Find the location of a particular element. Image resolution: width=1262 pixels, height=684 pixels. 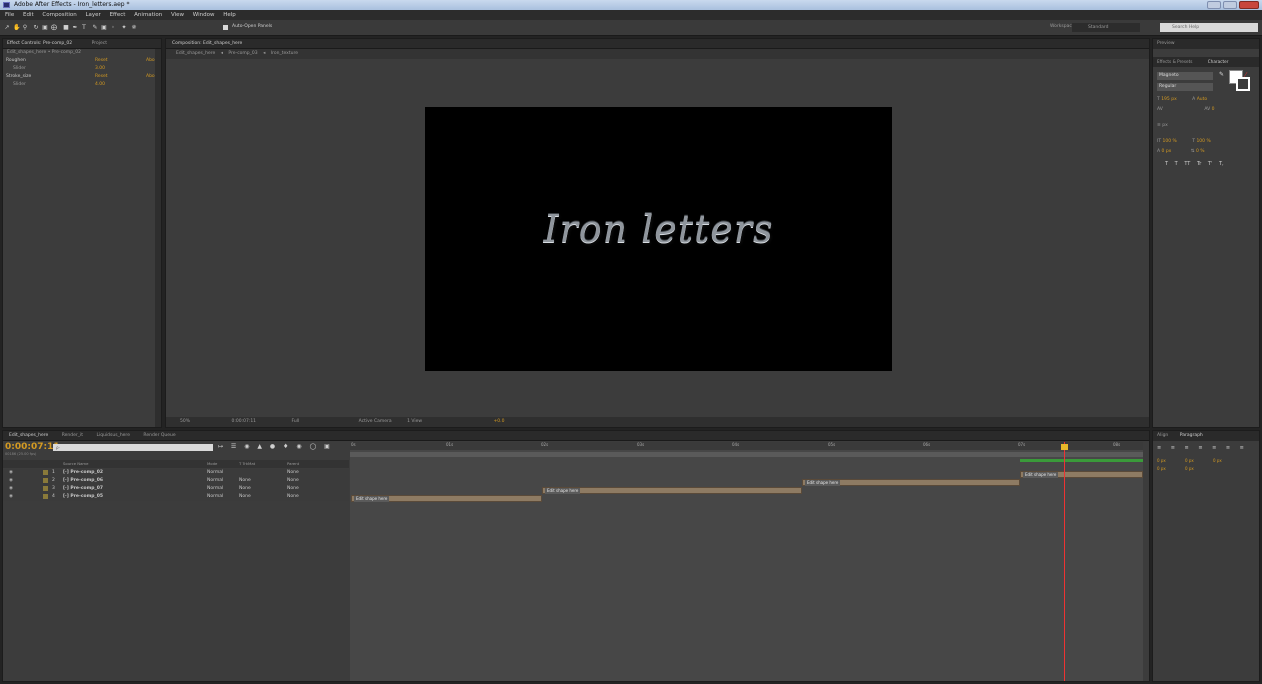

camera-tool-icon: ▣ is located at coordinates (45, 27).